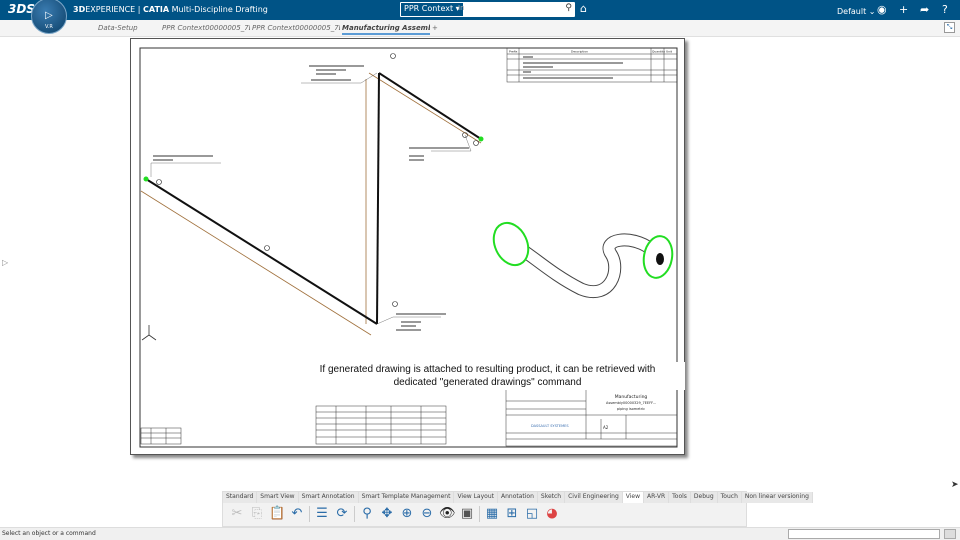  What do you see at coordinates (240, 497) in the screenshot?
I see `action-tab-standard: Standard` at bounding box center [240, 497].